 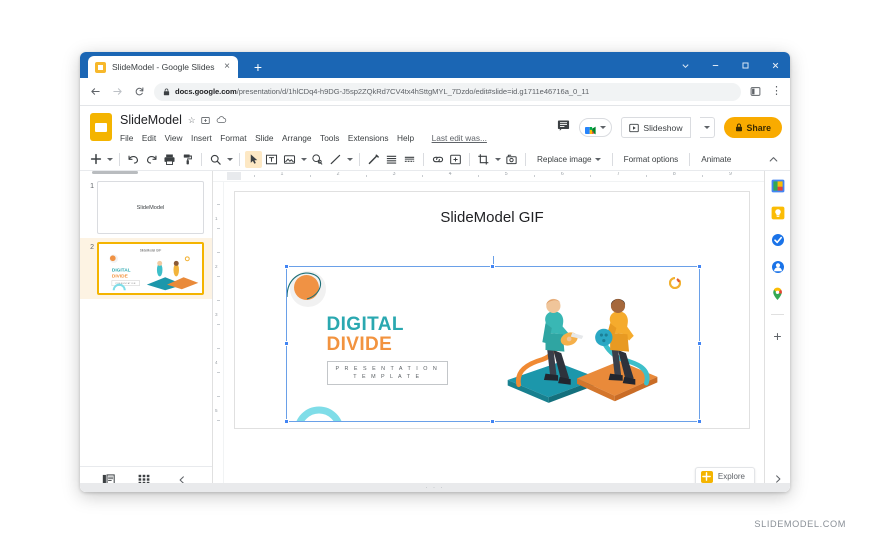 What do you see at coordinates (233, 138) in the screenshot?
I see `menu-format: Format` at bounding box center [233, 138].